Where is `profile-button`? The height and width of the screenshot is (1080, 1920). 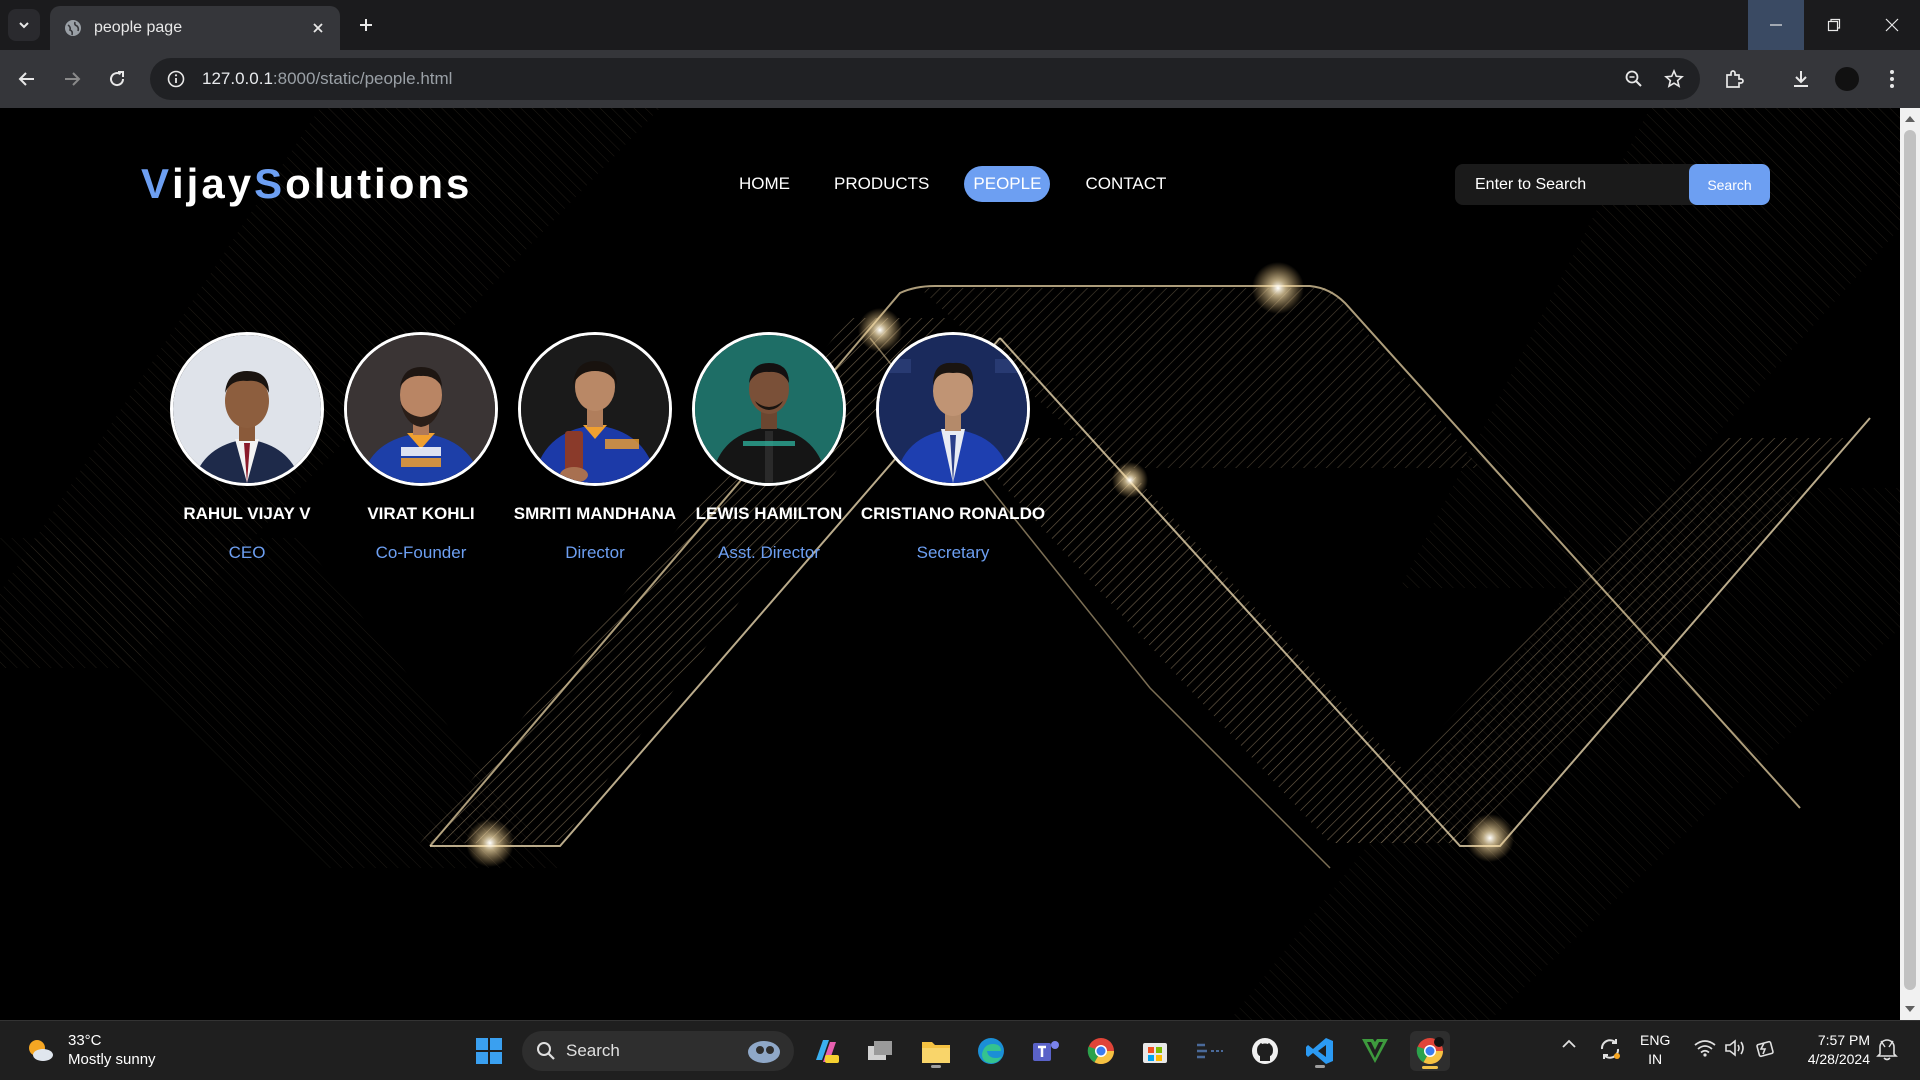 profile-button is located at coordinates (1847, 79).